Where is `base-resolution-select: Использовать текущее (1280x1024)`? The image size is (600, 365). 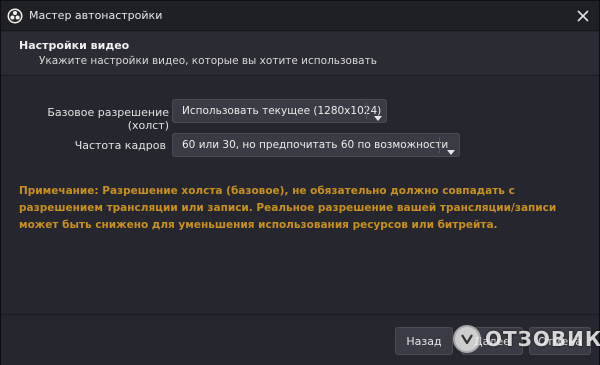
base-resolution-select: Использовать текущее (1280x1024) is located at coordinates (279, 111).